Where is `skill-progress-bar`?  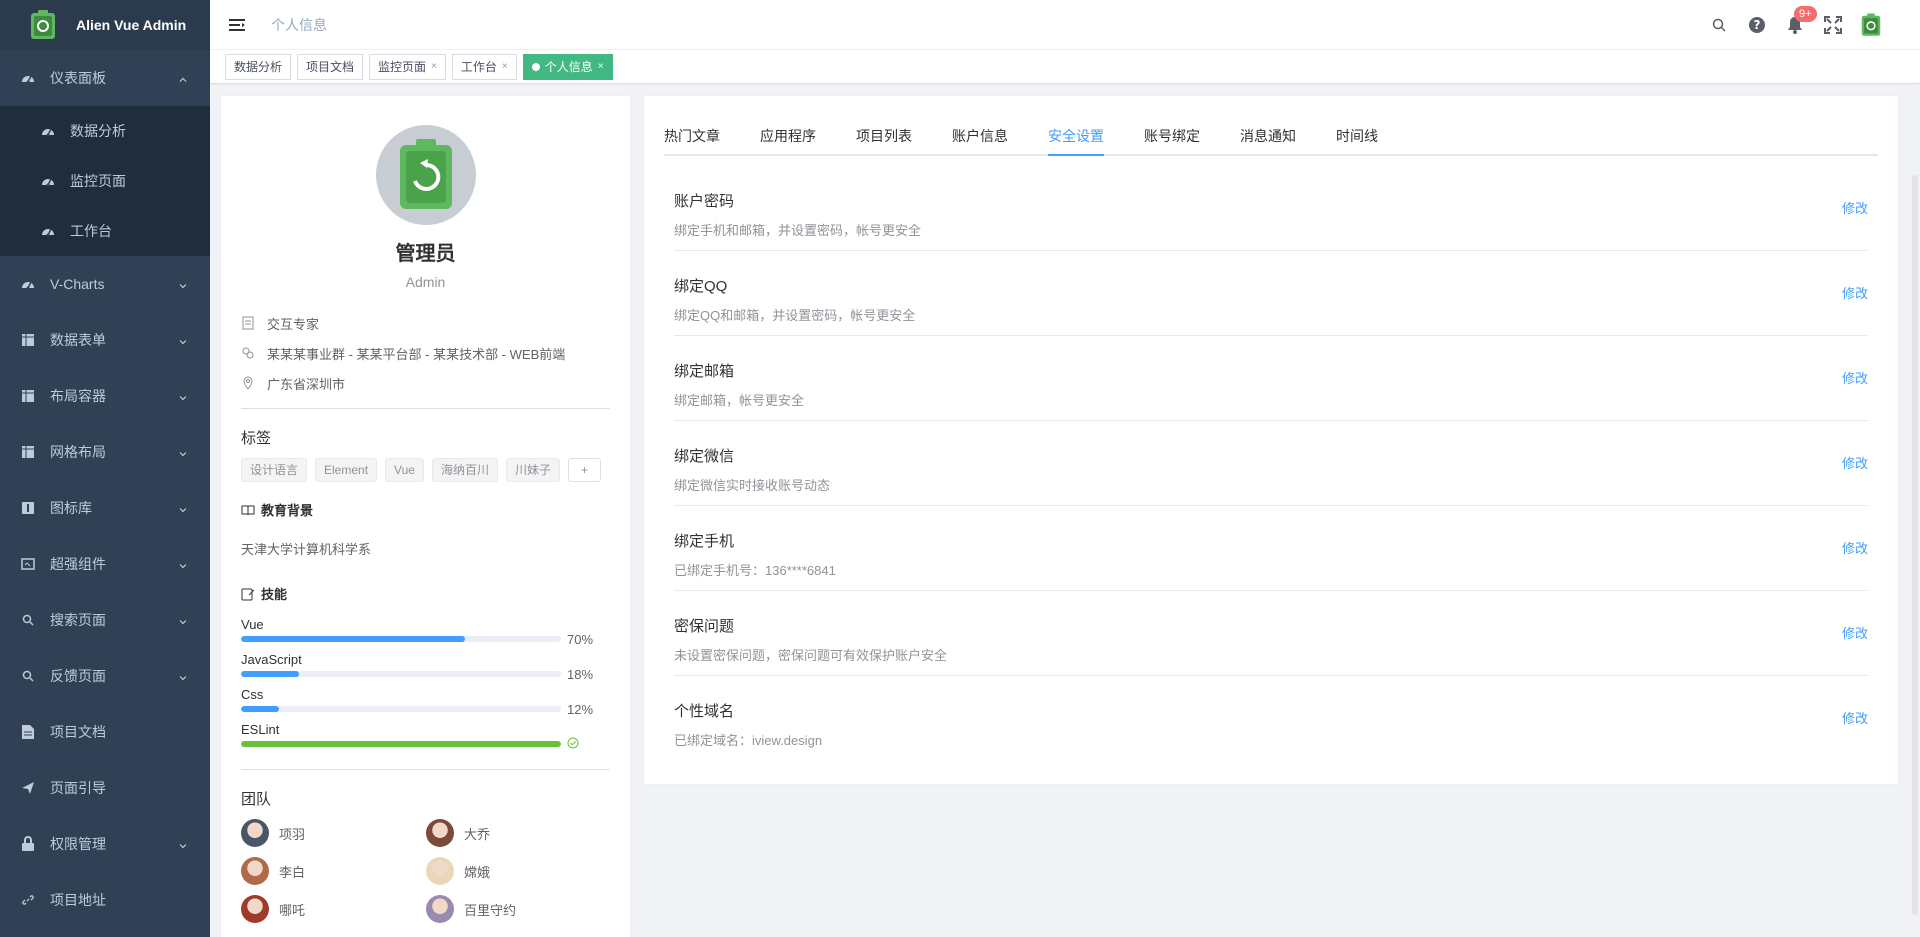
skill-progress-bar is located at coordinates (401, 674).